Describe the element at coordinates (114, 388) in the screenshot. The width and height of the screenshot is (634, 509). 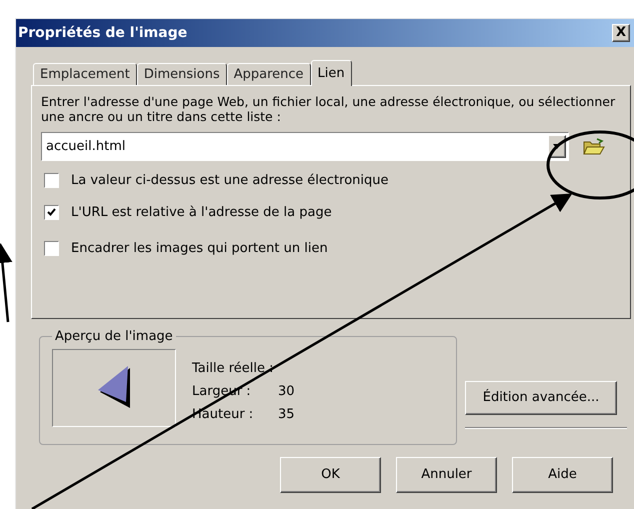
I see `triangle-icon` at that location.